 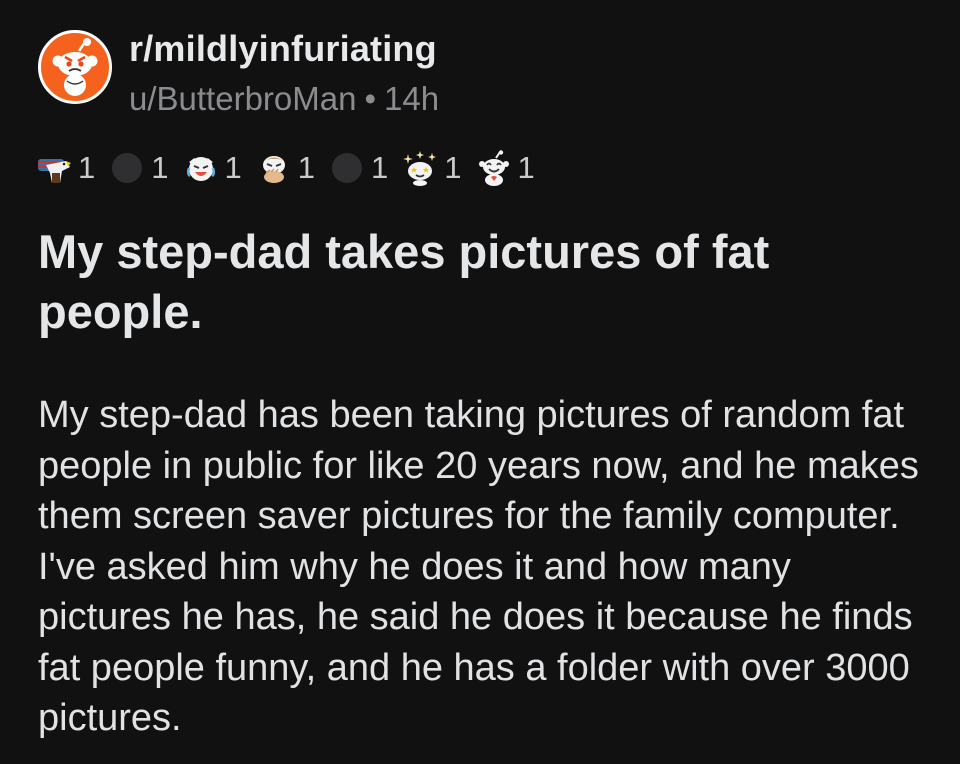 What do you see at coordinates (274, 168) in the screenshot?
I see `facepalm-award-icon` at bounding box center [274, 168].